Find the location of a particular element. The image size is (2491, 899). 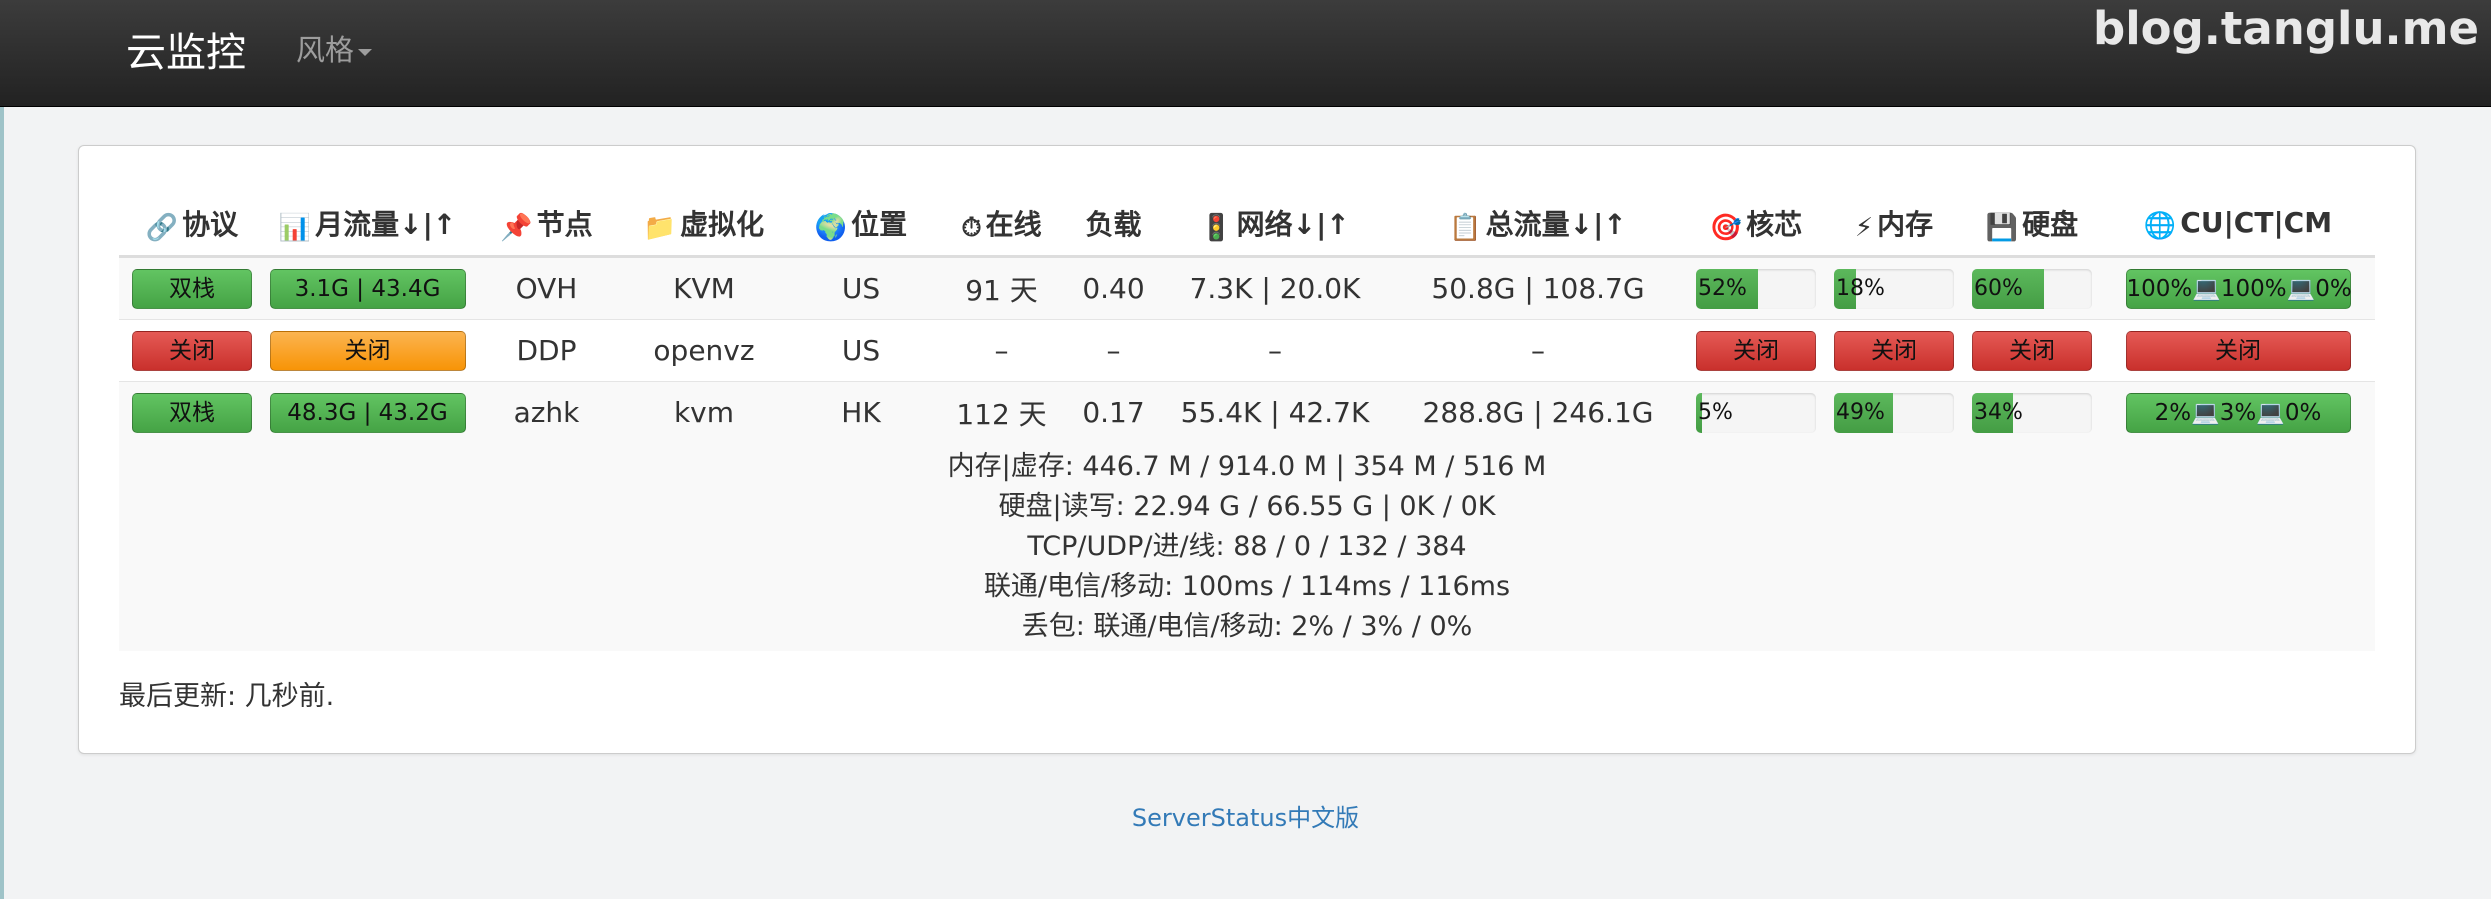

last-updated: 最后更新: 几秒前. is located at coordinates (227, 696).